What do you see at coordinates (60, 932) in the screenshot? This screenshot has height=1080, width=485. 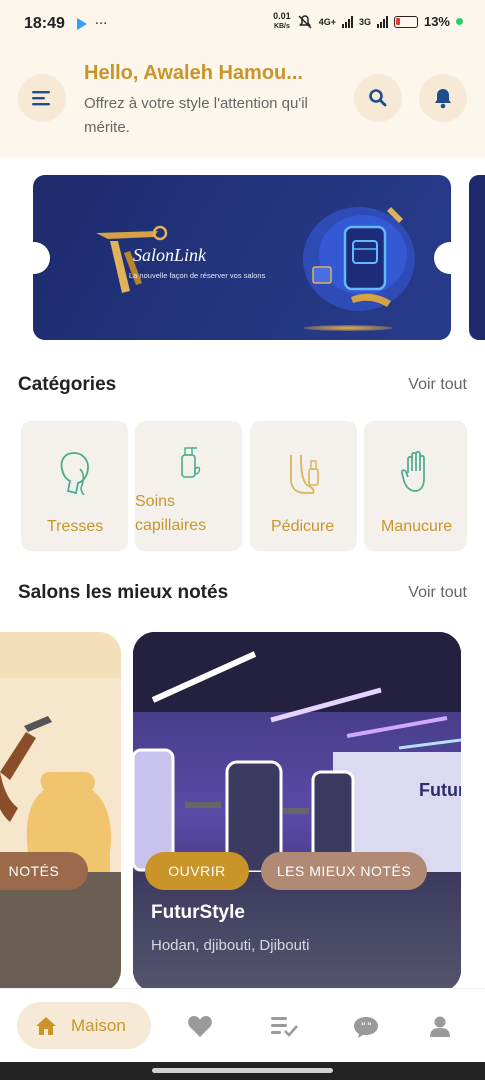 I see `salon-left-bottom` at bounding box center [60, 932].